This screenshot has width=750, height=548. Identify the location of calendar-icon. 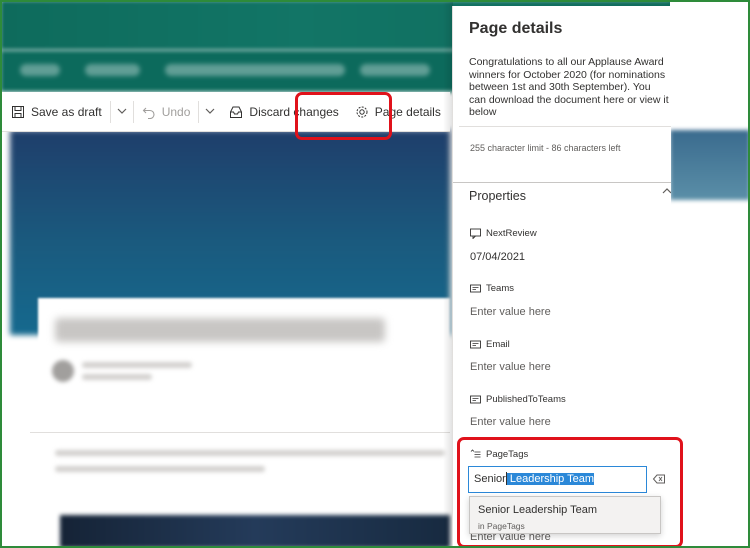
(475, 233).